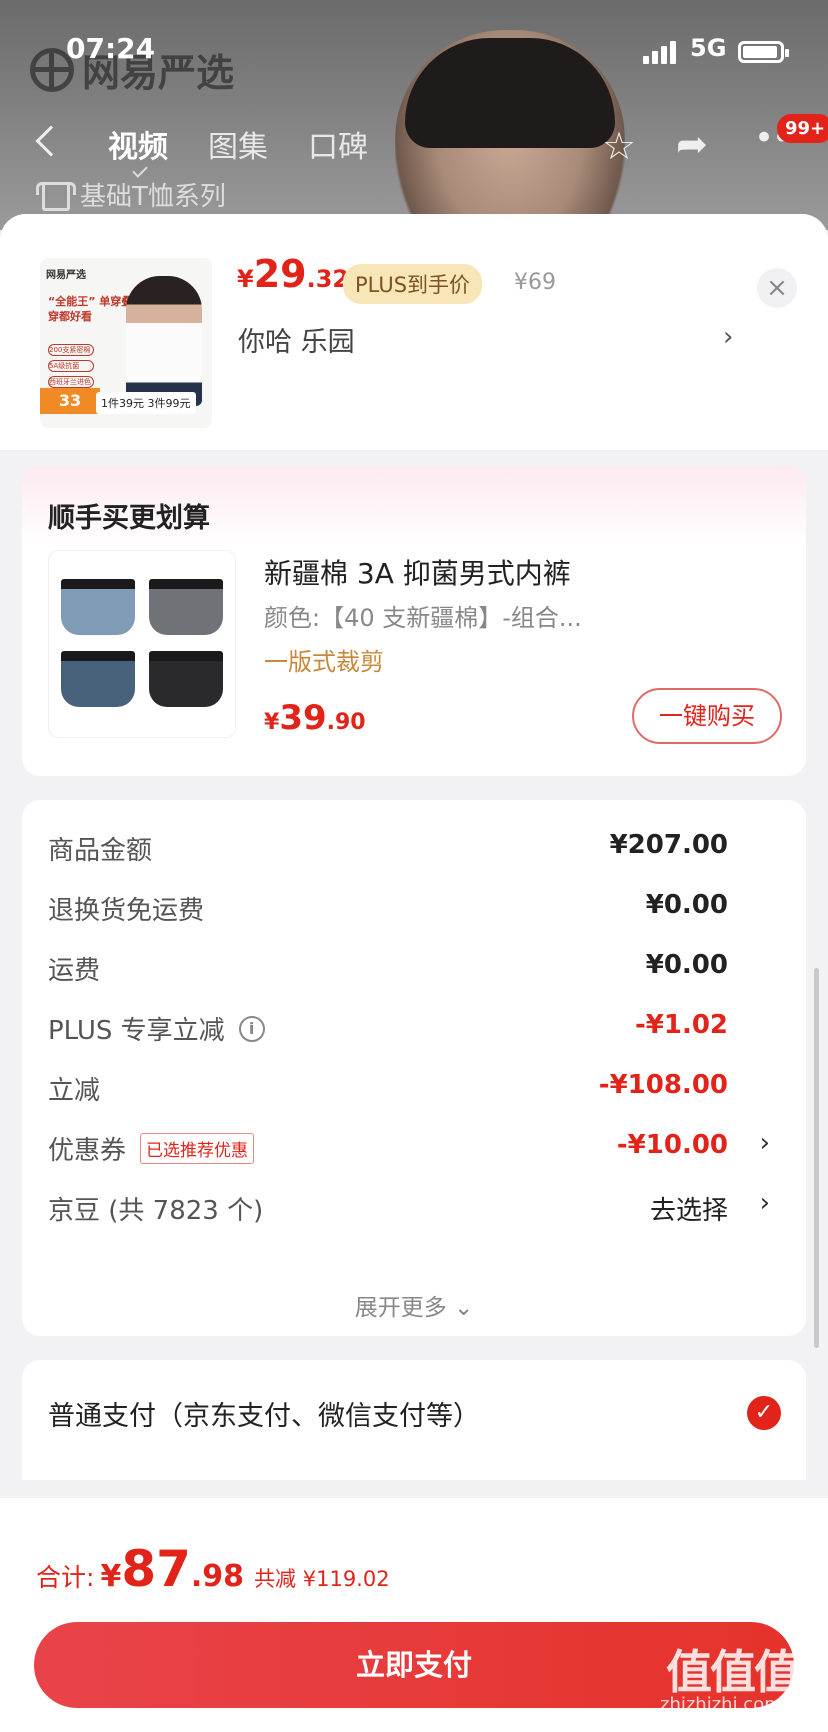 The image size is (828, 1732). What do you see at coordinates (322, 1579) in the screenshot?
I see `total-saved: 共减 ¥119.02` at bounding box center [322, 1579].